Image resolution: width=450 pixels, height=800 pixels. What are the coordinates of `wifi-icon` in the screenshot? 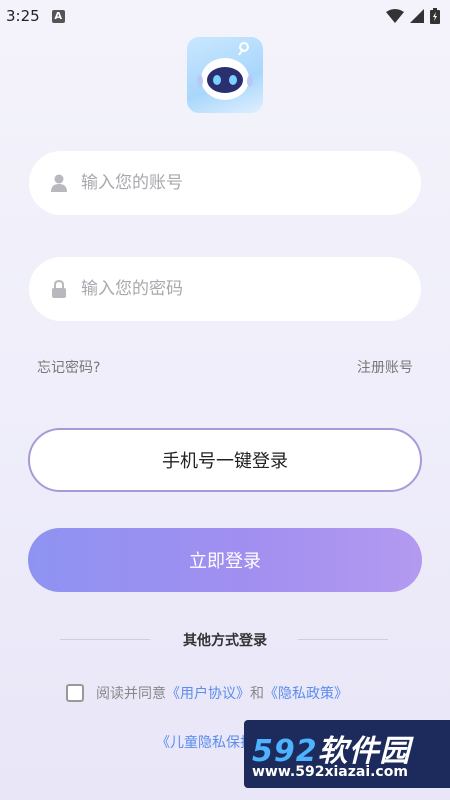 It's located at (395, 16).